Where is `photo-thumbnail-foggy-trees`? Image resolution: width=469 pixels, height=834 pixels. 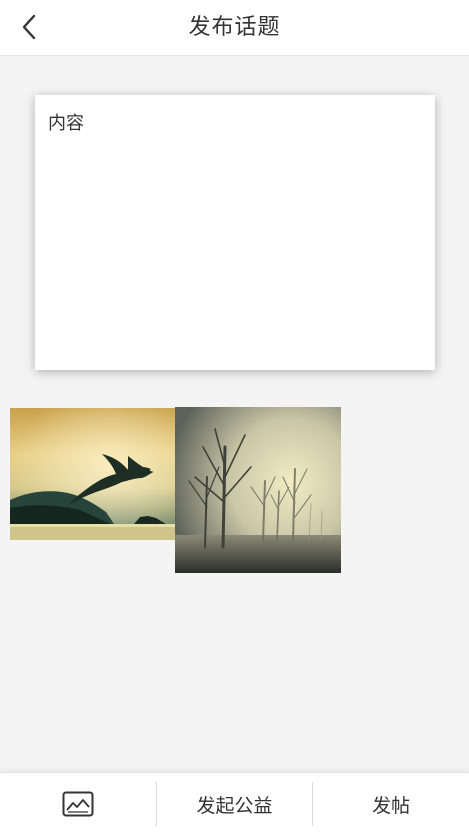
photo-thumbnail-foggy-trees is located at coordinates (258, 490).